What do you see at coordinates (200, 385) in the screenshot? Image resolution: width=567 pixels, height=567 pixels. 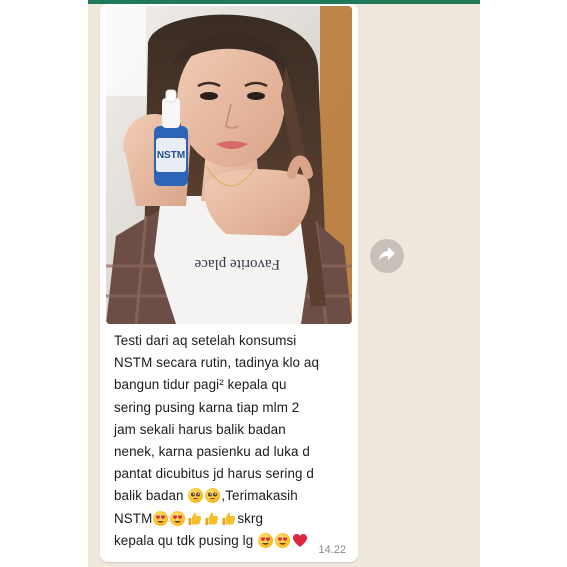 I see `message-line: bangun tidur pagi² kepala qu` at bounding box center [200, 385].